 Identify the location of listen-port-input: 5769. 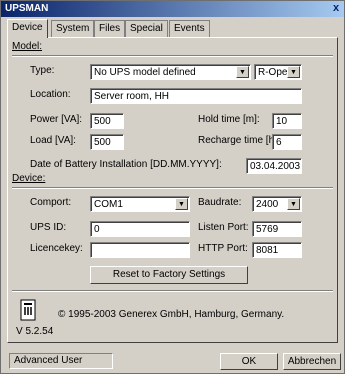
(277, 229).